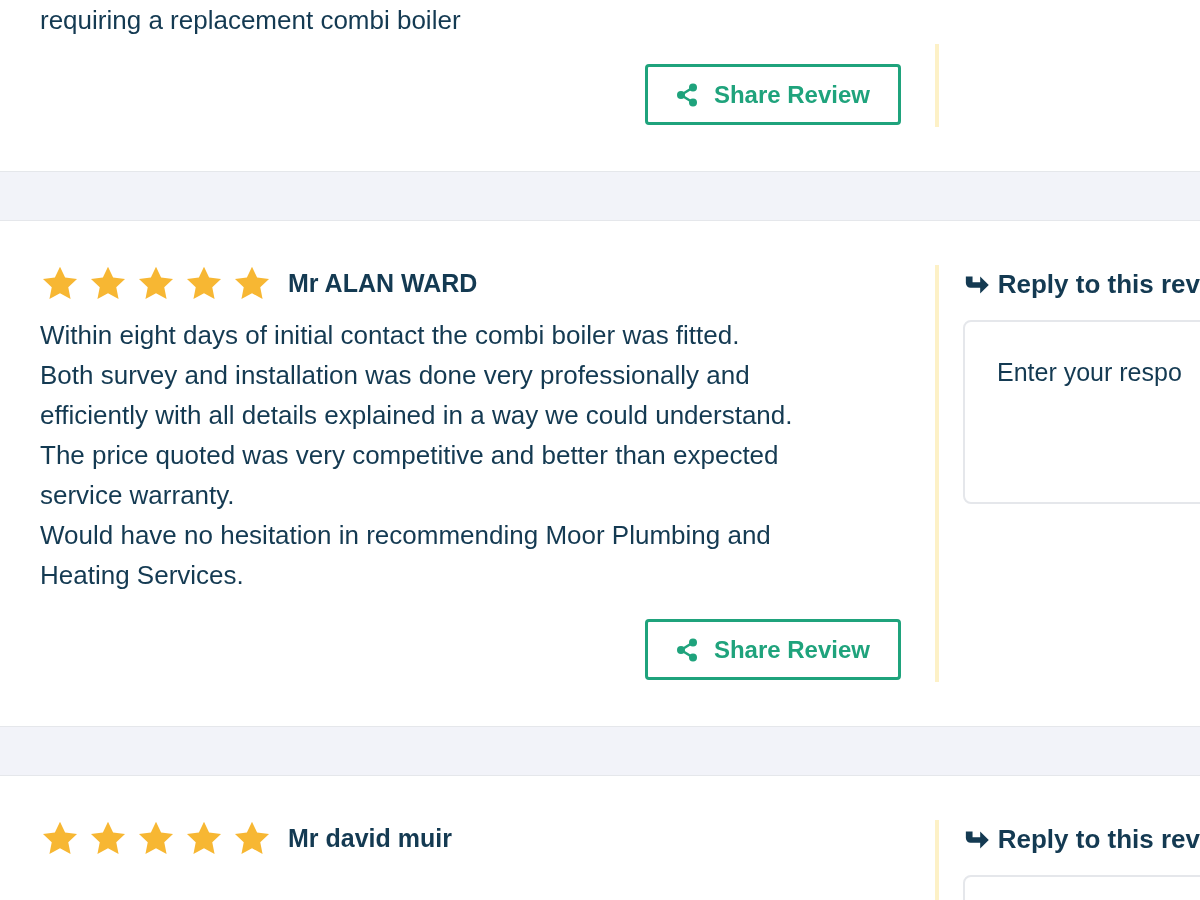 The height and width of the screenshot is (900, 1200). I want to click on reviewer-name: Mr david muir, so click(370, 839).